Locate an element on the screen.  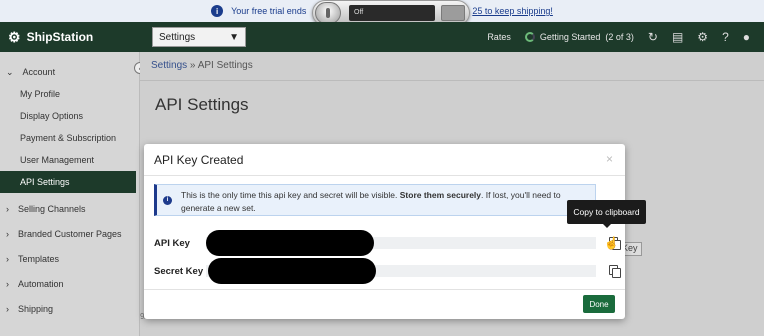
toggle-knob-icon is located at coordinates (328, 13).